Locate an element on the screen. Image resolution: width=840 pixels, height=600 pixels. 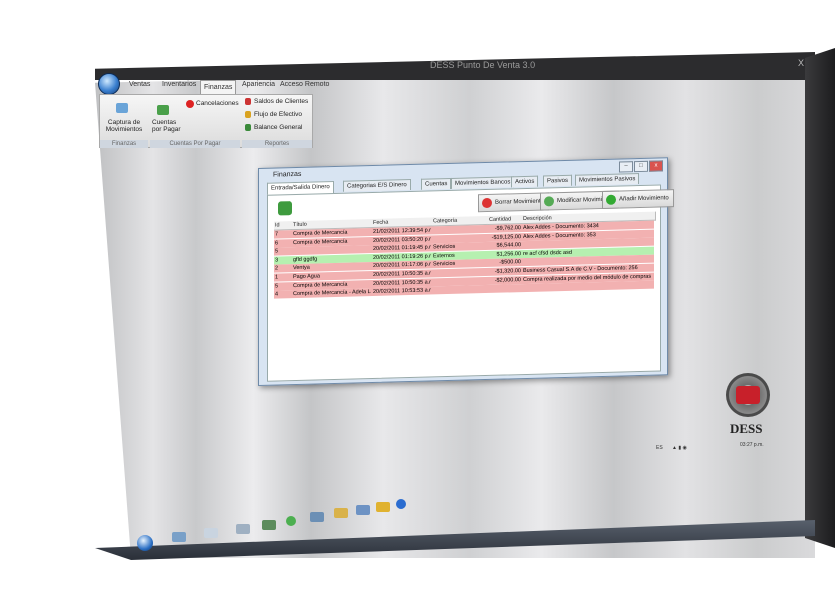
dialog-close-button: x is located at coordinates (656, 166).